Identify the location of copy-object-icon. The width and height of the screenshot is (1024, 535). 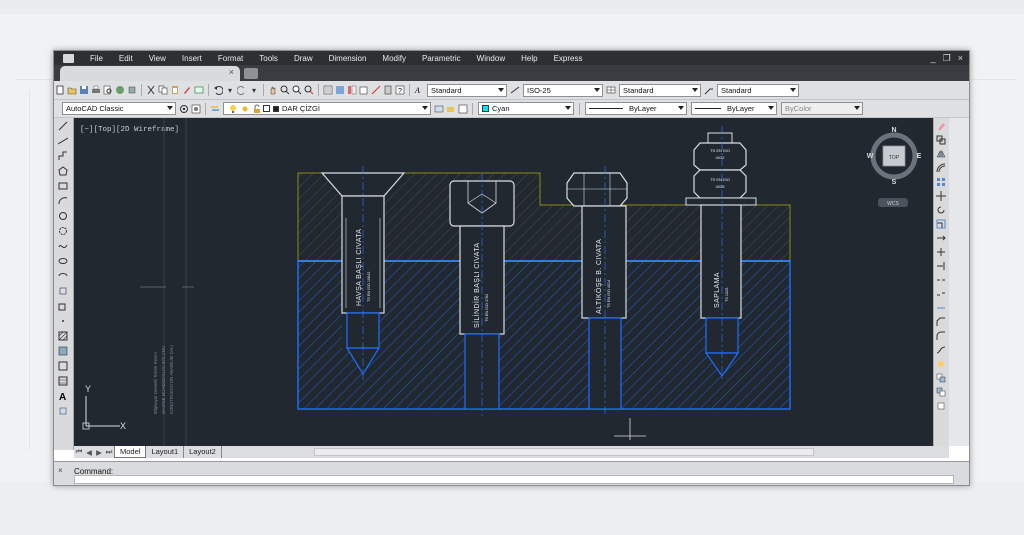
(941, 140).